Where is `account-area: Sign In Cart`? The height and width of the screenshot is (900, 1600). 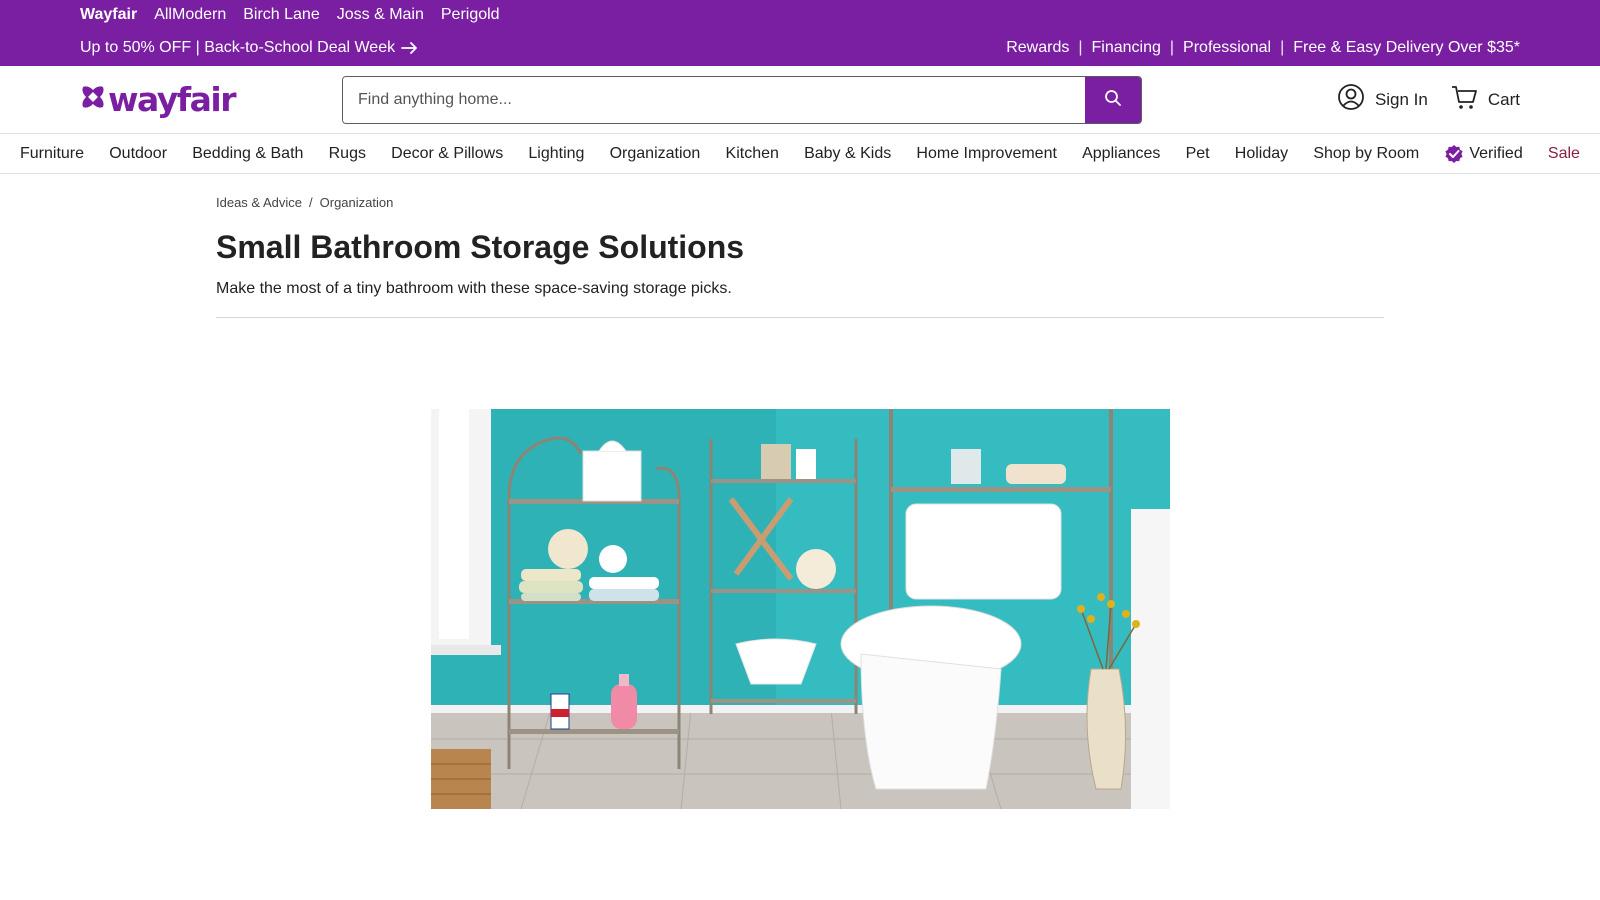 account-area: Sign In Cart is located at coordinates (1428, 99).